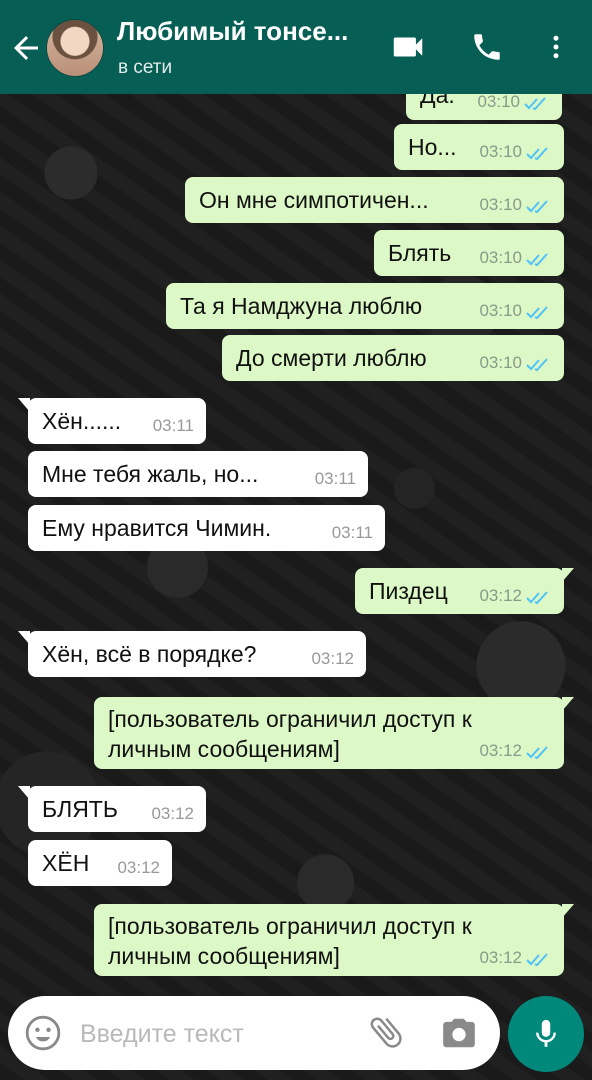 This screenshot has height=1080, width=592. What do you see at coordinates (26, 48) in the screenshot?
I see `back-arrow-icon` at bounding box center [26, 48].